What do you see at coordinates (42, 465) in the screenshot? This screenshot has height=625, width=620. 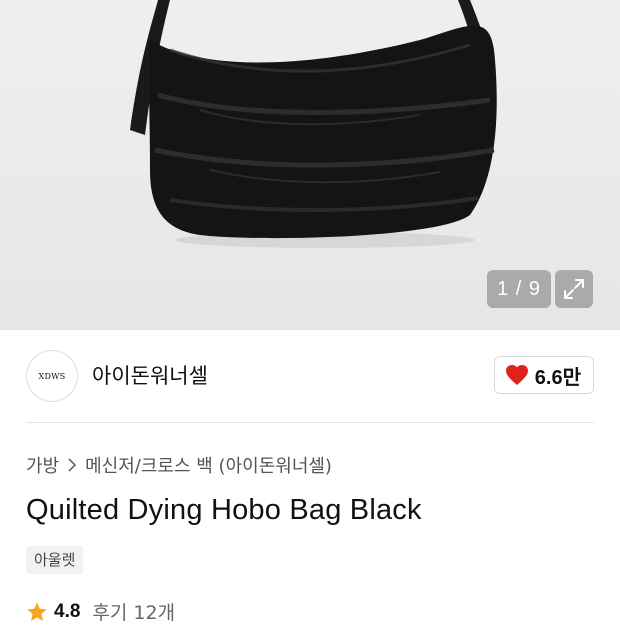 I see `breadcrumb-category: 가방` at bounding box center [42, 465].